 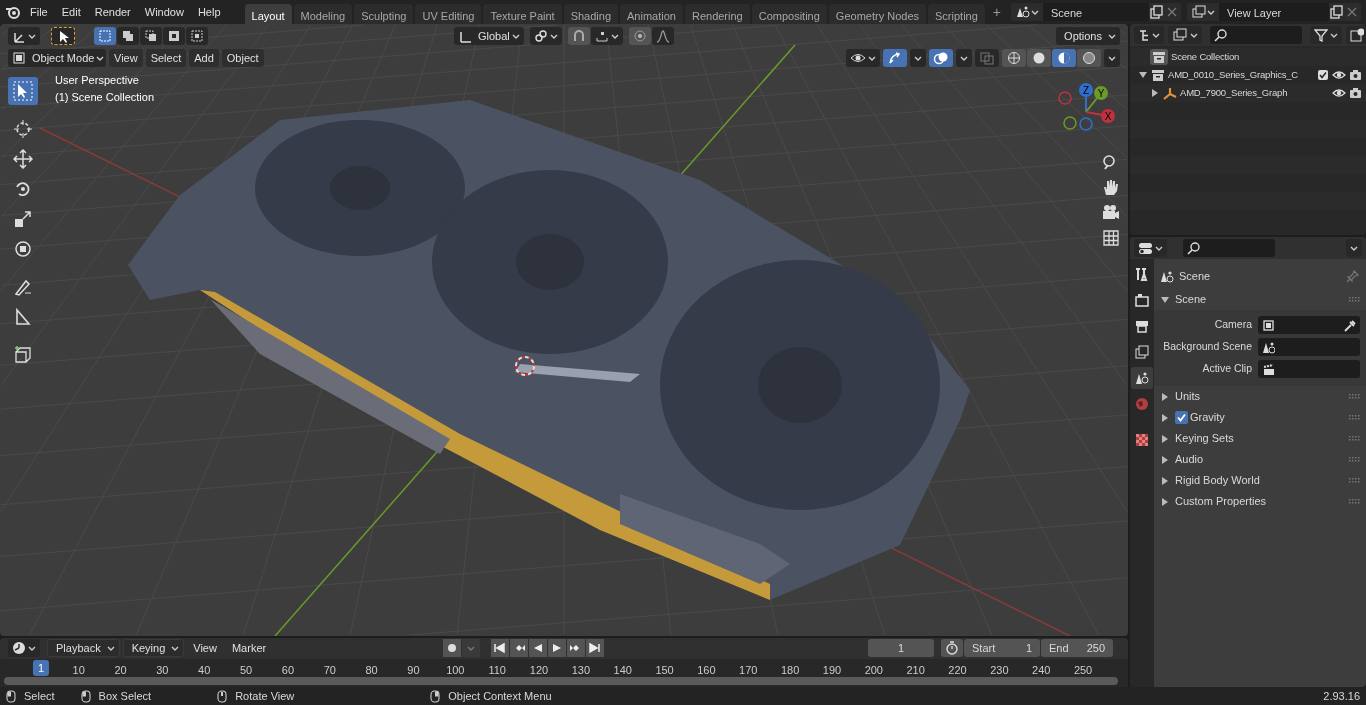 What do you see at coordinates (863, 58) in the screenshot?
I see `visibility-dropdown` at bounding box center [863, 58].